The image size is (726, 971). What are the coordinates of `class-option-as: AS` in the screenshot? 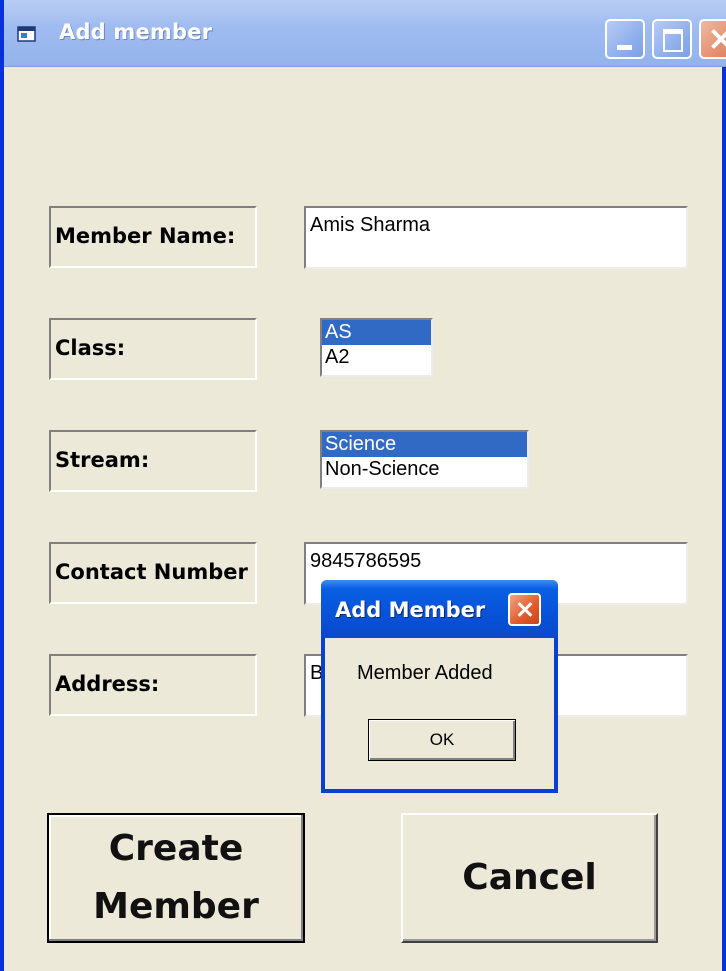 It's located at (376, 332).